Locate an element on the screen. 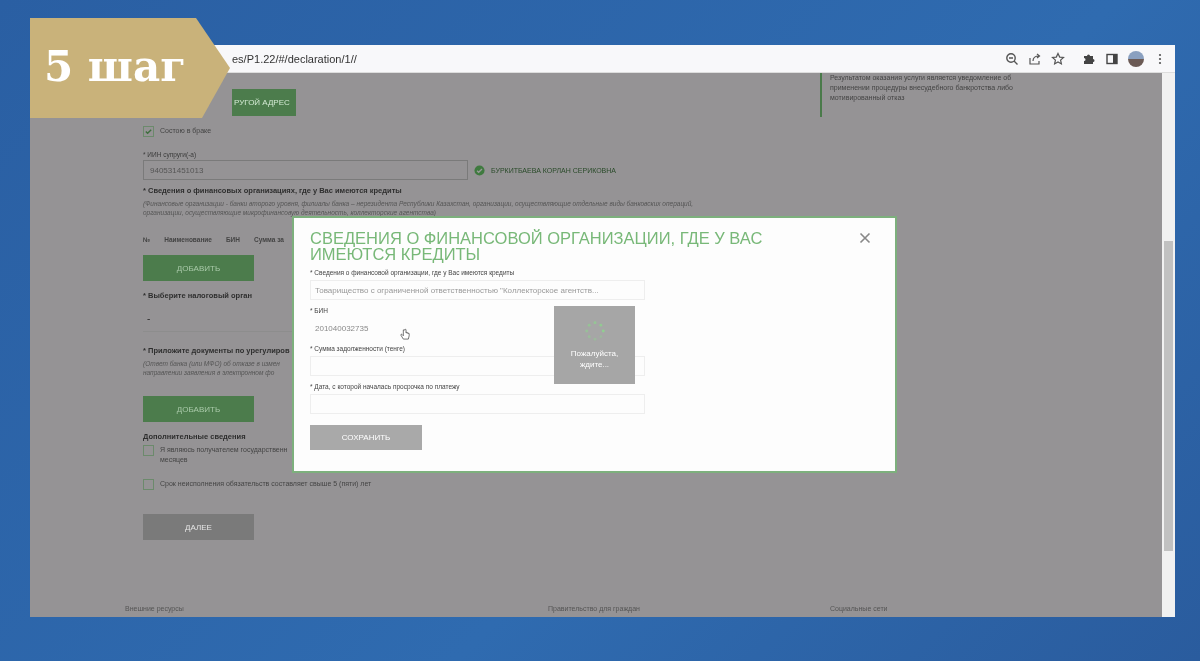  scrollbar is located at coordinates (1168, 345).